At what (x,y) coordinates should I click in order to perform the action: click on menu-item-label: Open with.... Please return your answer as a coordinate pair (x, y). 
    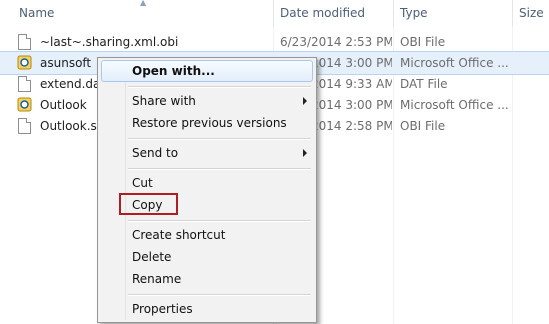
    Looking at the image, I should click on (173, 71).